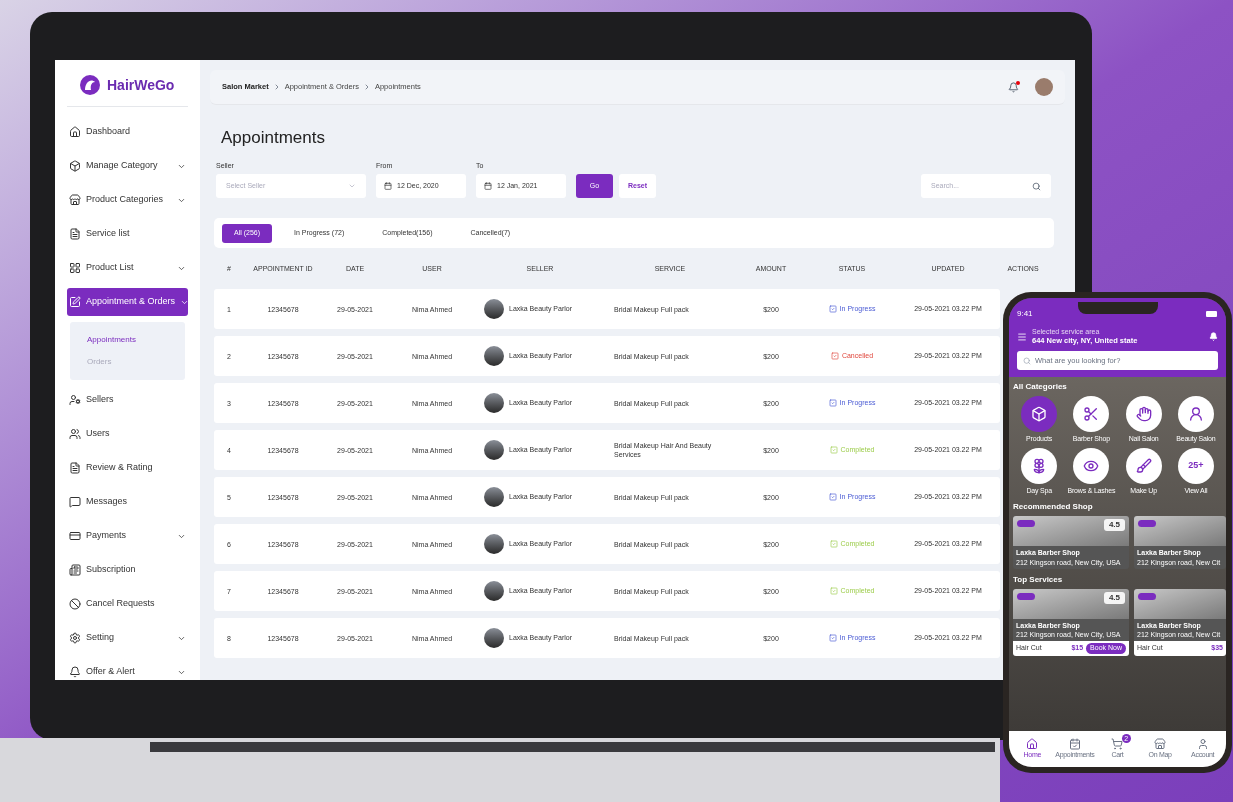 This screenshot has height=802, width=1233. What do you see at coordinates (90, 85) in the screenshot?
I see `logo-icon` at bounding box center [90, 85].